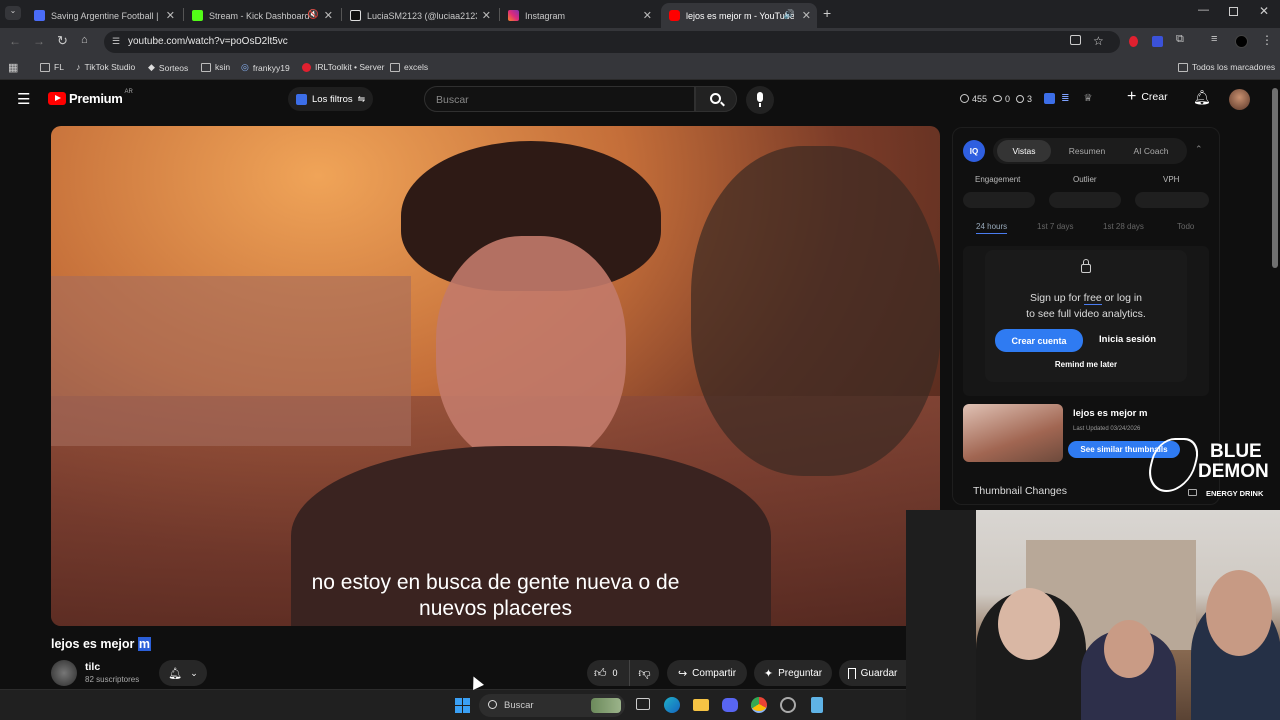 The width and height of the screenshot is (1280, 720). What do you see at coordinates (1086, 364) in the screenshot?
I see `remind-later-link: Remind me later` at bounding box center [1086, 364].